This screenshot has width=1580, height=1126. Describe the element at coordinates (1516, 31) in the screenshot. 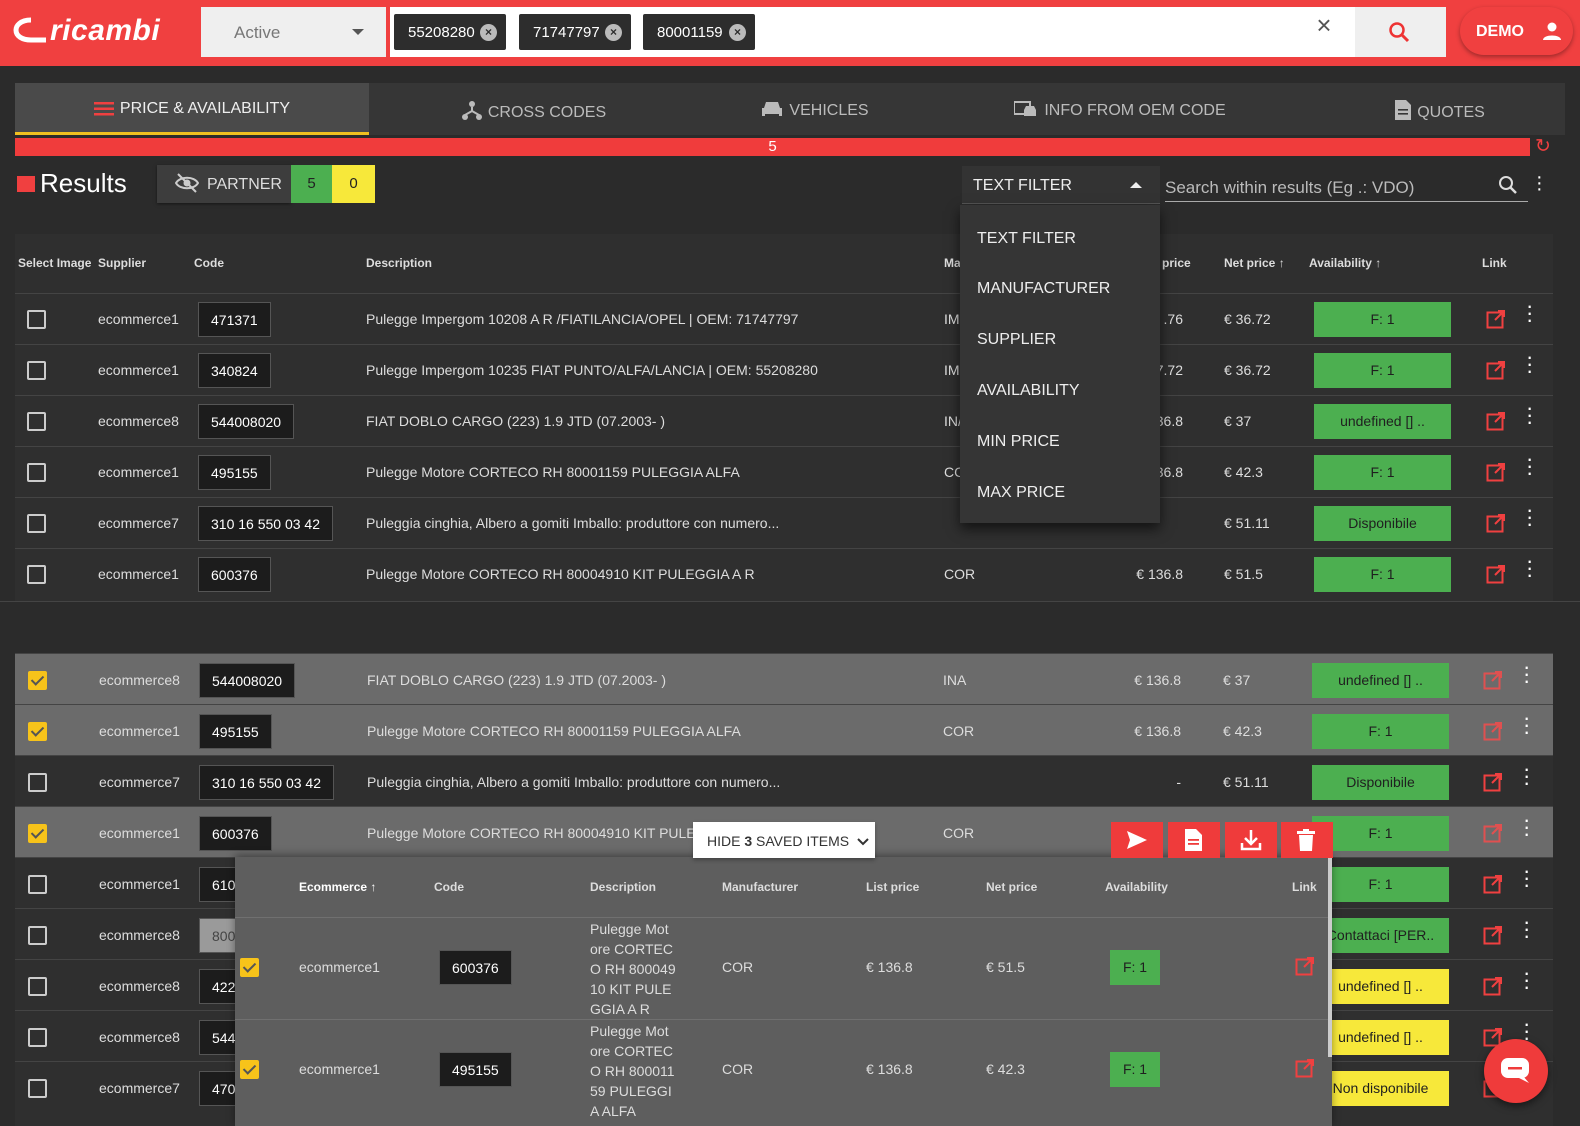

I see `user-menu-button: DEMO` at that location.